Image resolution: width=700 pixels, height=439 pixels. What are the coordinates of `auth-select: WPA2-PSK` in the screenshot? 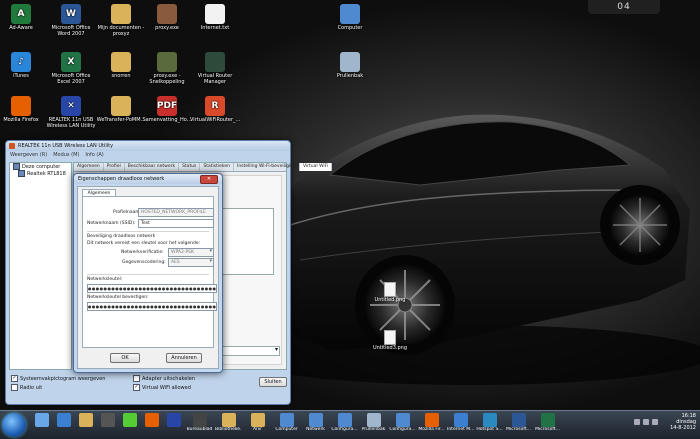 It's located at (191, 252).